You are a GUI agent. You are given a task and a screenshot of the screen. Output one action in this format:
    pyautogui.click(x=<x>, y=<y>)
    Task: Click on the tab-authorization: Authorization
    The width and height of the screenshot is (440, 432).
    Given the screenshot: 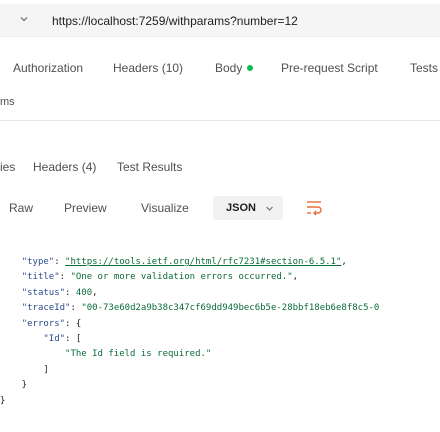 What is the action you would take?
    pyautogui.click(x=48, y=68)
    